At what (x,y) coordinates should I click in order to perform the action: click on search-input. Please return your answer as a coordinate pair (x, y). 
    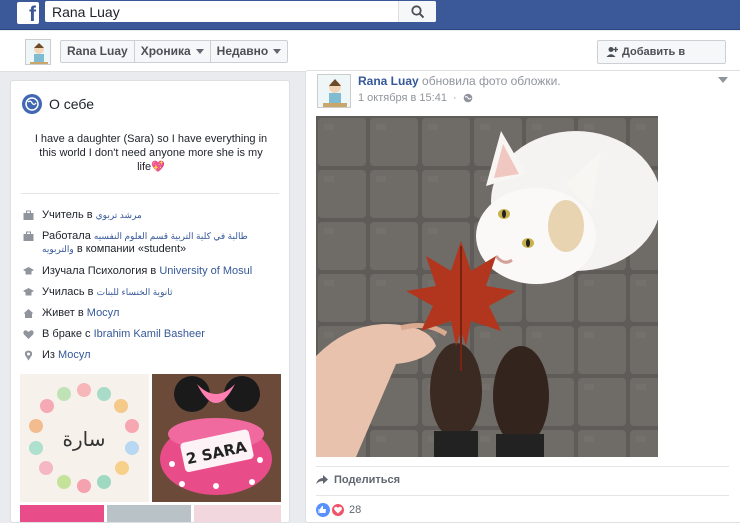
    Looking at the image, I should click on (221, 11).